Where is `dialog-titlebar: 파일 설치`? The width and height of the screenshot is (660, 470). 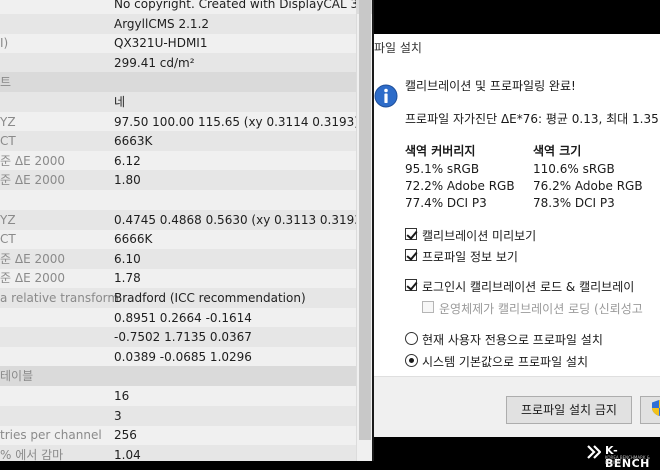
dialog-titlebar: 파일 설치 is located at coordinates (517, 48).